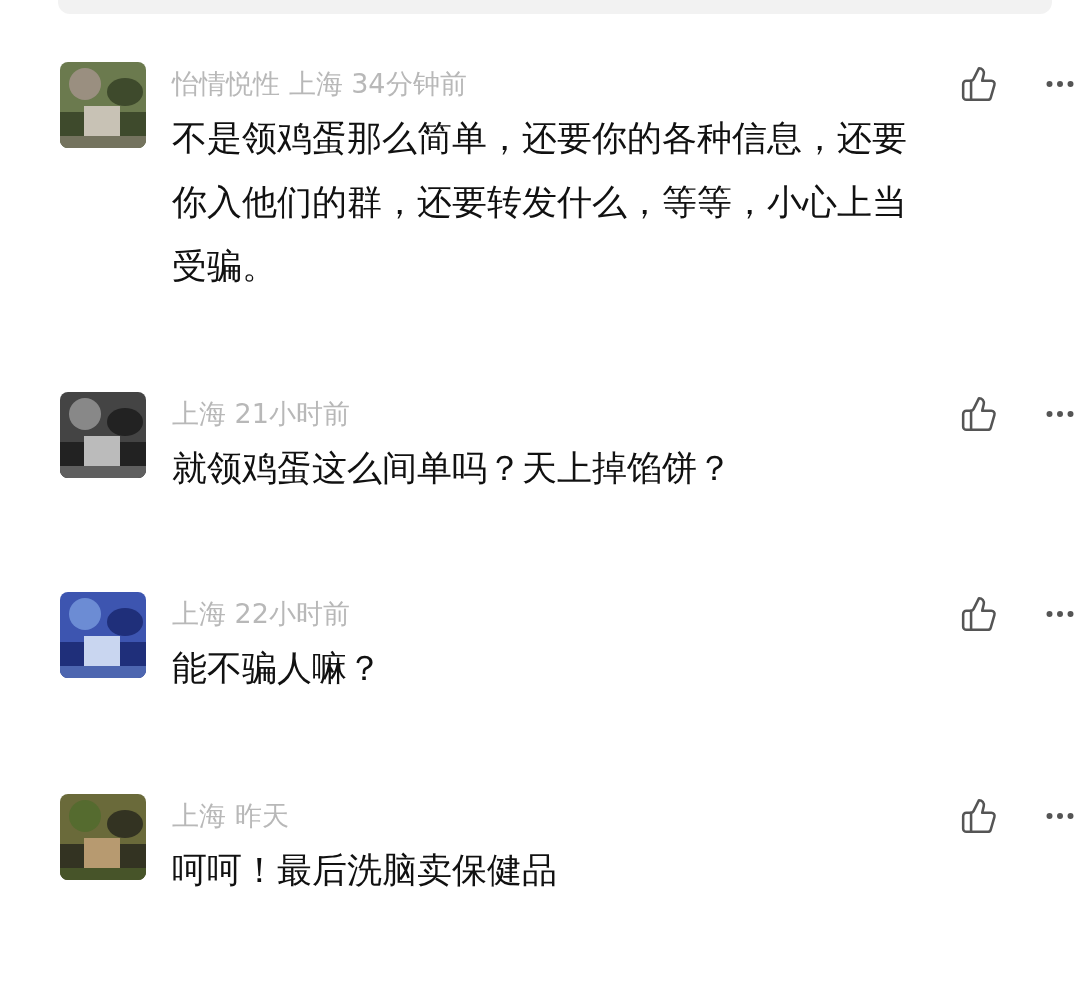 The width and height of the screenshot is (1080, 990). What do you see at coordinates (365, 870) in the screenshot?
I see `comment-text: 呵呵！最后洗脑卖保健品` at bounding box center [365, 870].